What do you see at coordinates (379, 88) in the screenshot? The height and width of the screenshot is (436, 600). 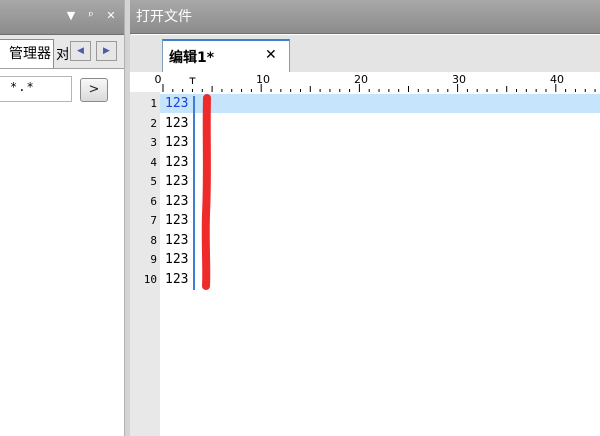 I see `ruler-ticks` at bounding box center [379, 88].